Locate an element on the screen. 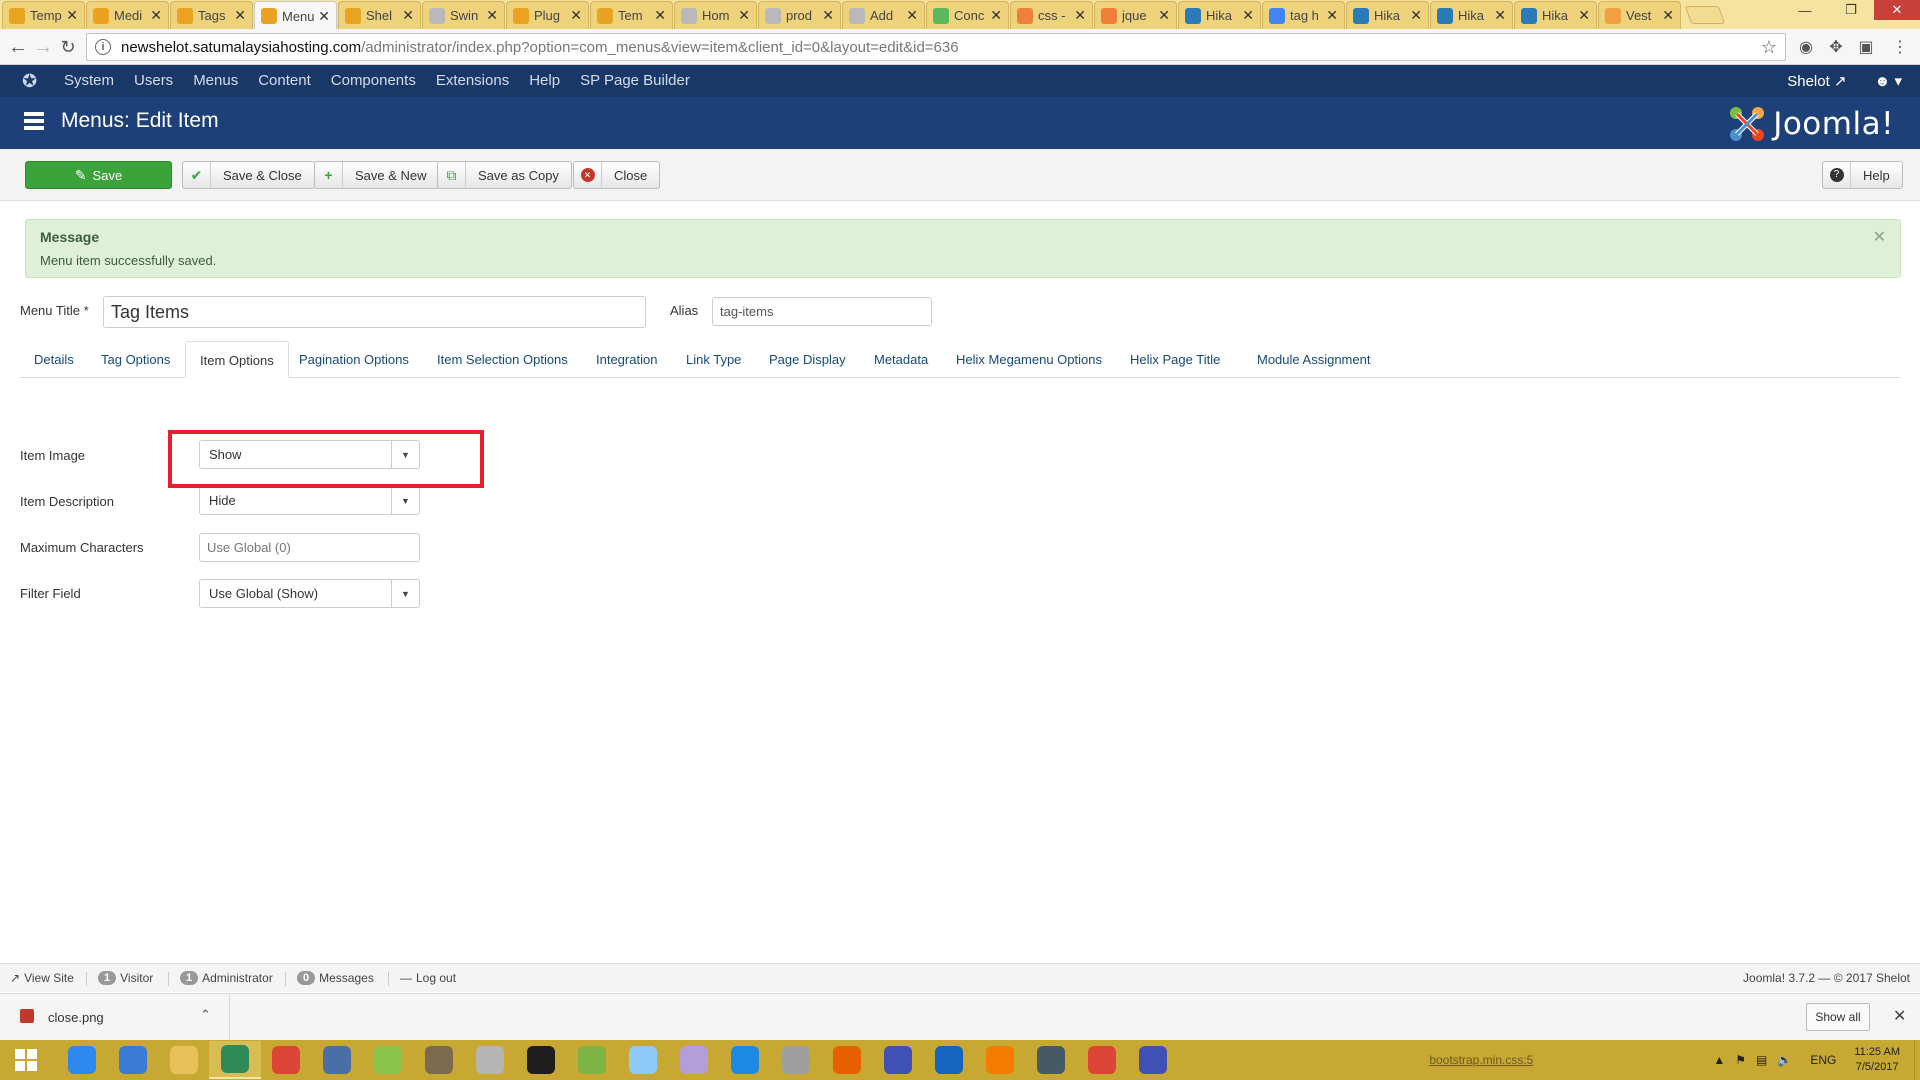  tab-tag-options: Tag Options is located at coordinates (135, 359).